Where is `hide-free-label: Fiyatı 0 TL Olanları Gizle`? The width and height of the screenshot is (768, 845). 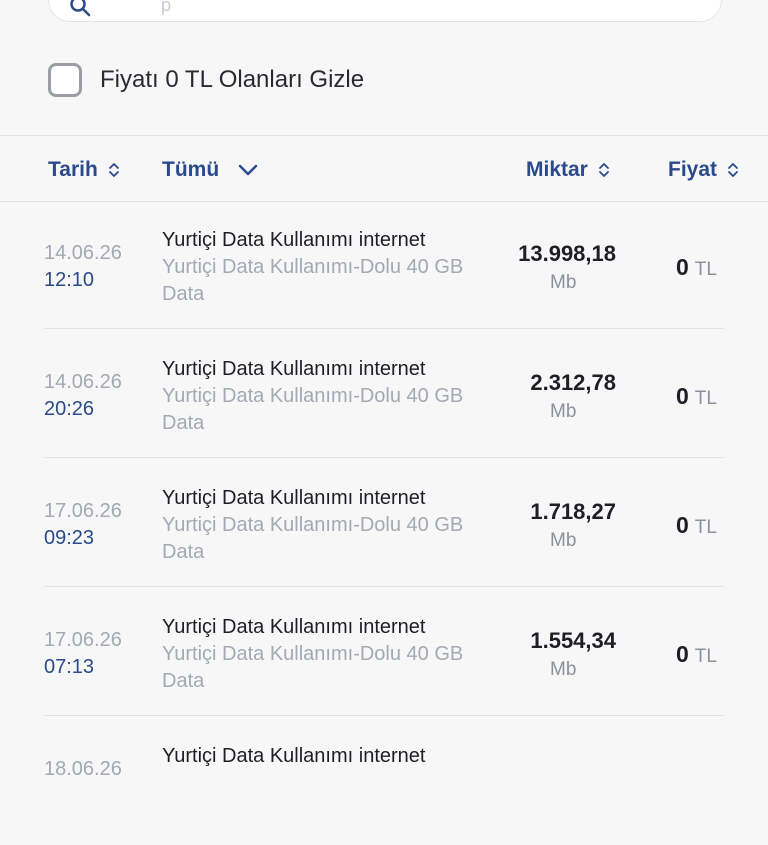
hide-free-label: Fiyatı 0 TL Olanları Gizle is located at coordinates (232, 79).